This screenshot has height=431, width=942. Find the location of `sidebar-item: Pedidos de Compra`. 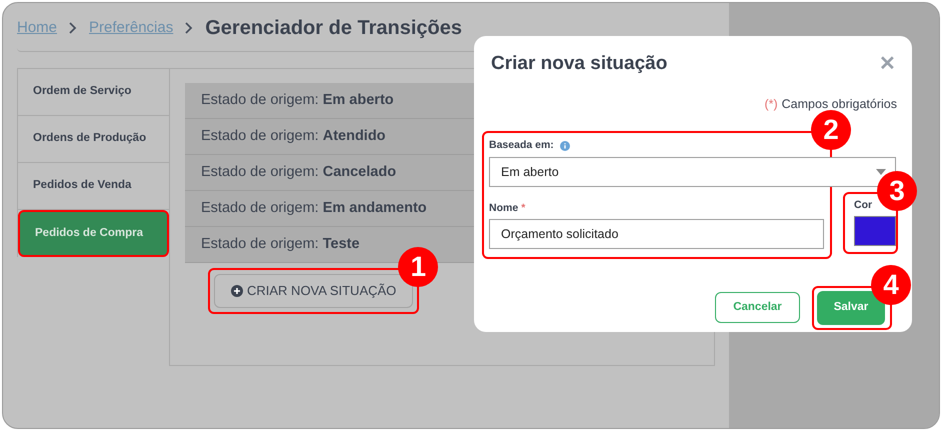

sidebar-item: Pedidos de Compra is located at coordinates (93, 233).